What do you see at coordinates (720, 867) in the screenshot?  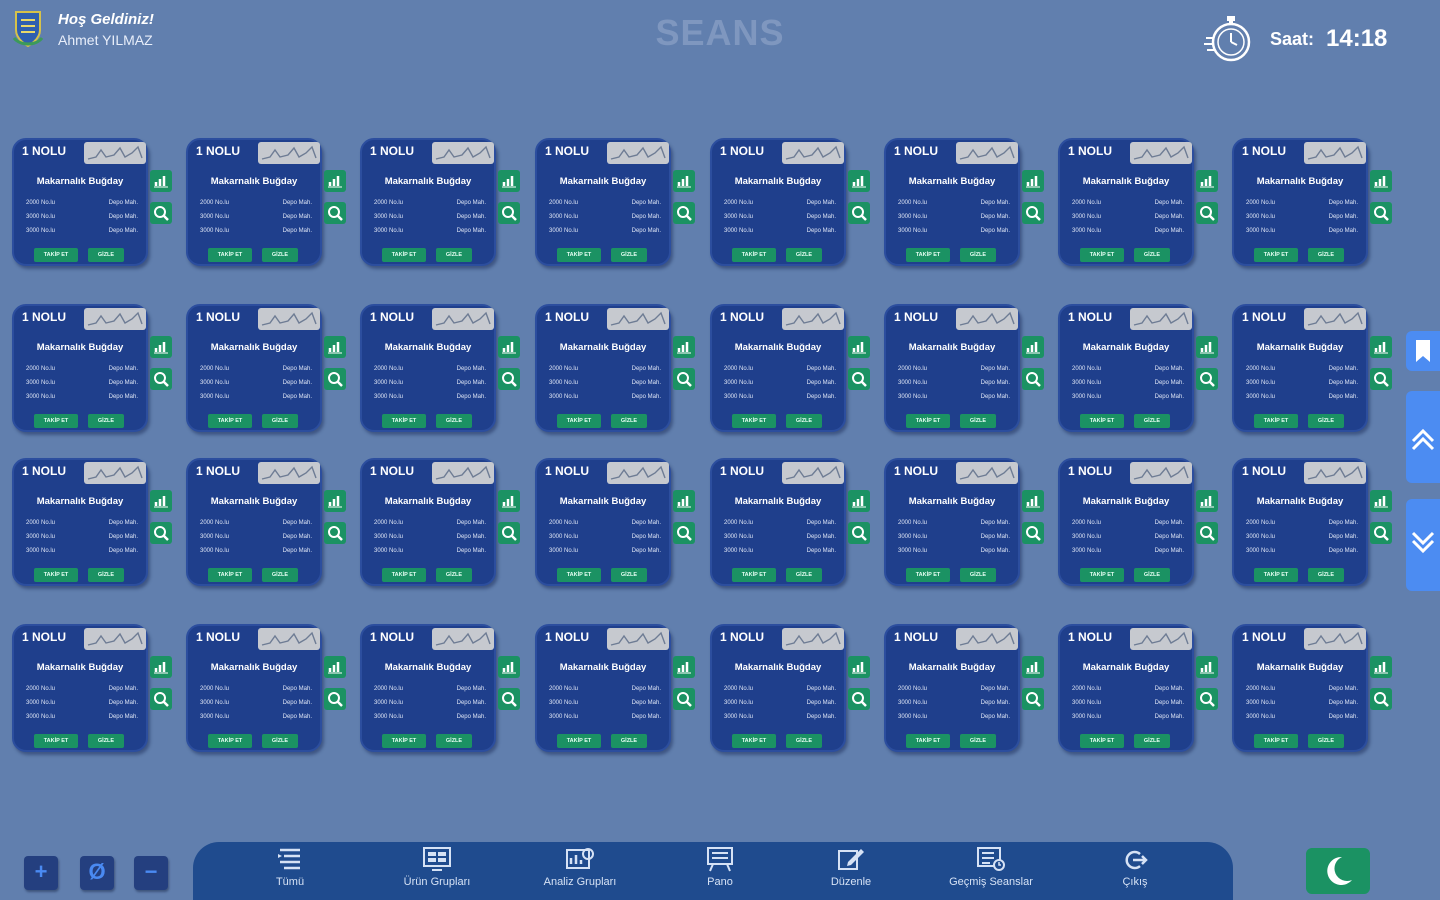 I see `nav-board: Pano` at bounding box center [720, 867].